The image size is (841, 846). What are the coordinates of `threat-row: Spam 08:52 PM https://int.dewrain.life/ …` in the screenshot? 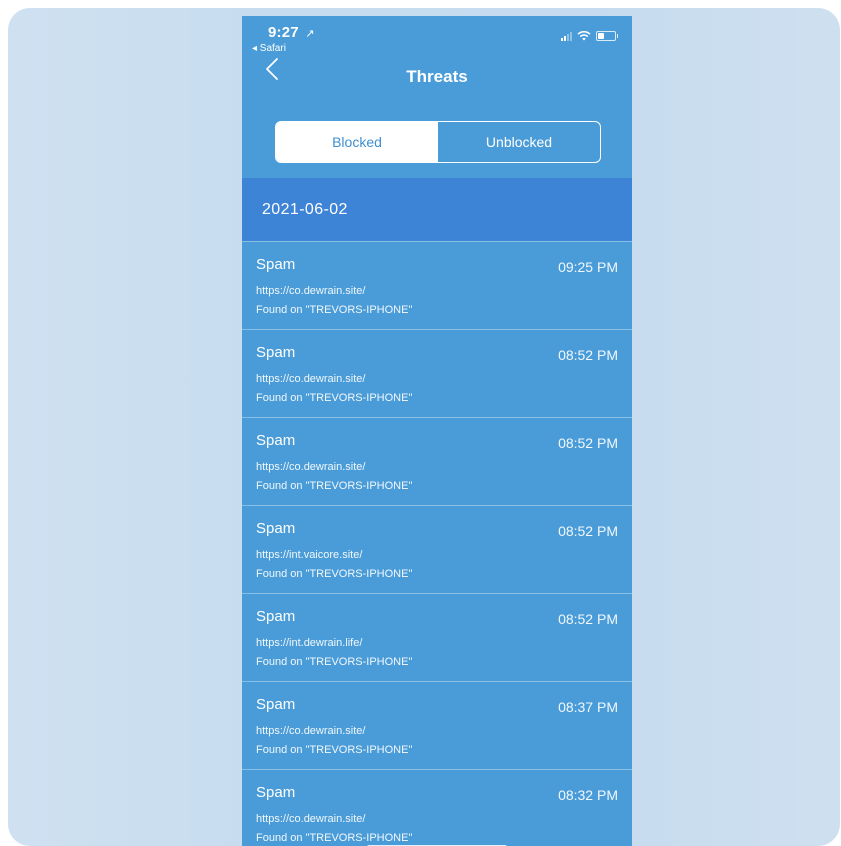 It's located at (437, 637).